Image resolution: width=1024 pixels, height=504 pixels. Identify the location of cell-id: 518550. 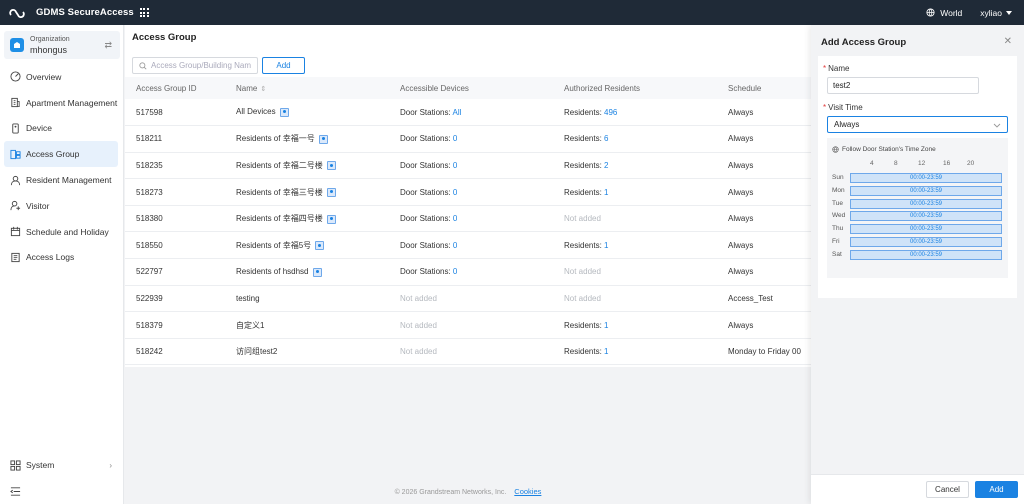
(149, 245).